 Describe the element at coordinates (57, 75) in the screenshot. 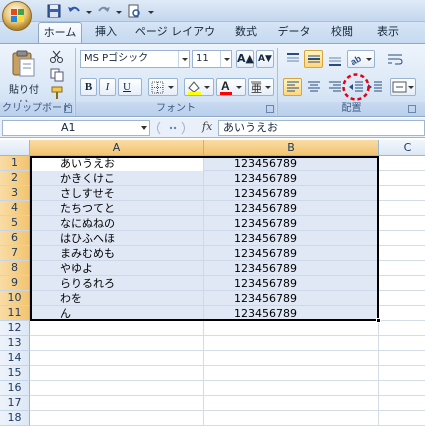

I see `copy-button` at that location.